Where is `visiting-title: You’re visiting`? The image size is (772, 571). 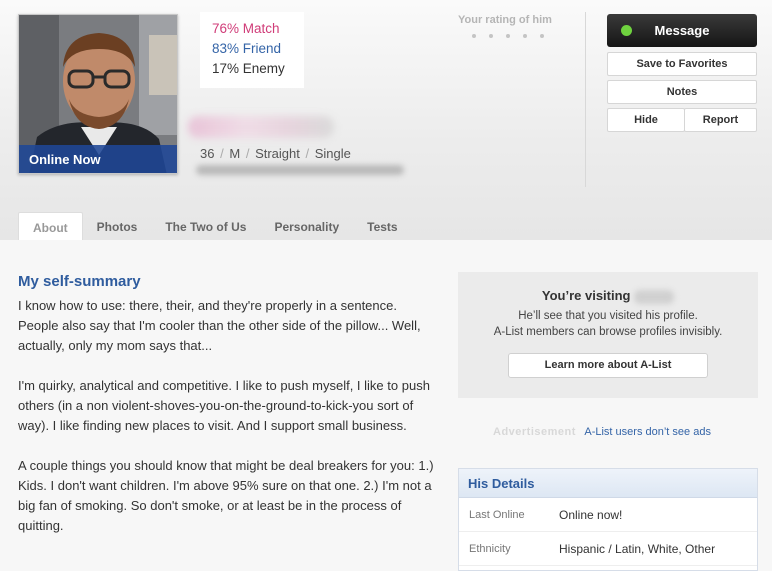
visiting-title: You’re visiting is located at coordinates (608, 296).